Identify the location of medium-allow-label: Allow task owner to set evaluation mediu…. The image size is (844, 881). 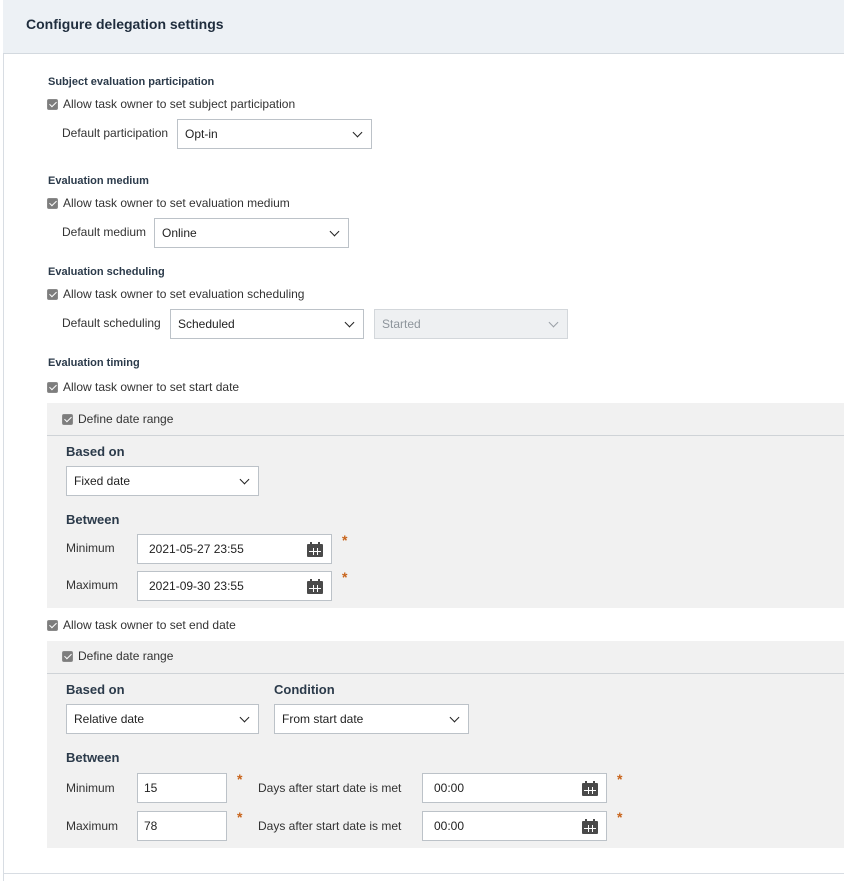
(176, 203).